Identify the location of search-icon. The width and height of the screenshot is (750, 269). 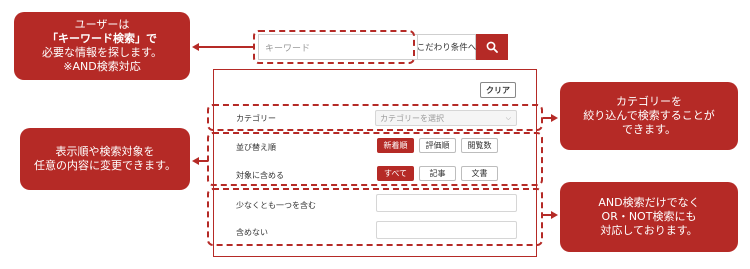
(492, 47).